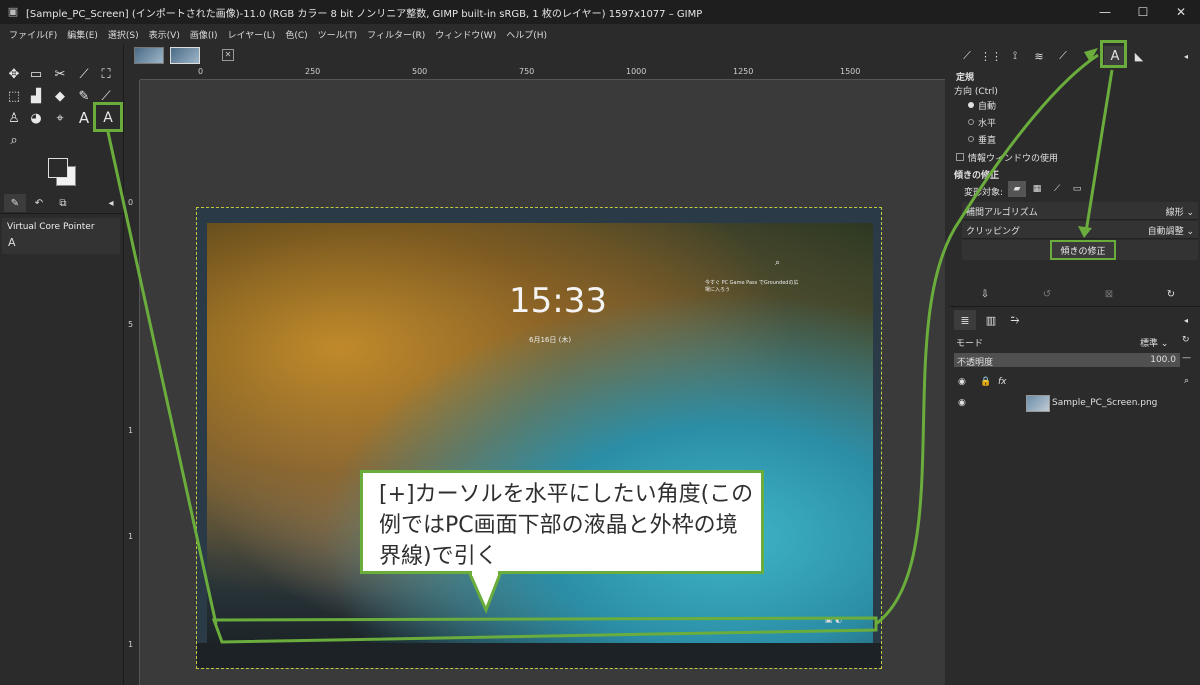 Image resolution: width=1200 pixels, height=685 pixels. I want to click on vertical-ruler: 0 5 1 1 1, so click(132, 382).